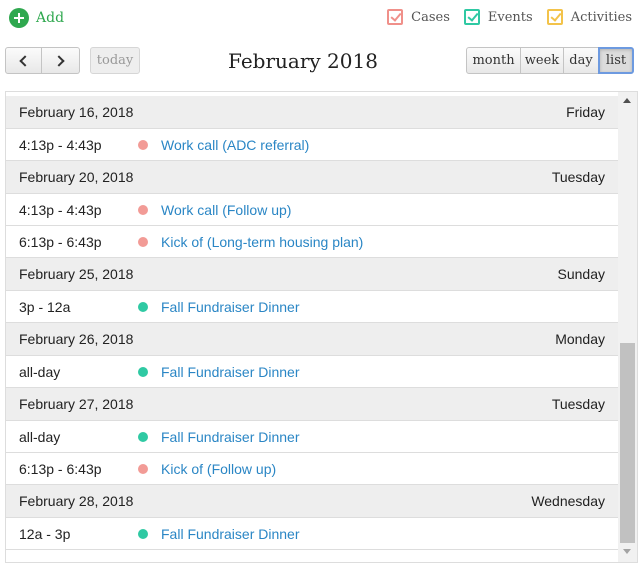 The width and height of the screenshot is (640, 569). Describe the element at coordinates (45, 533) in the screenshot. I see `event-time: 12a - 3p` at that location.